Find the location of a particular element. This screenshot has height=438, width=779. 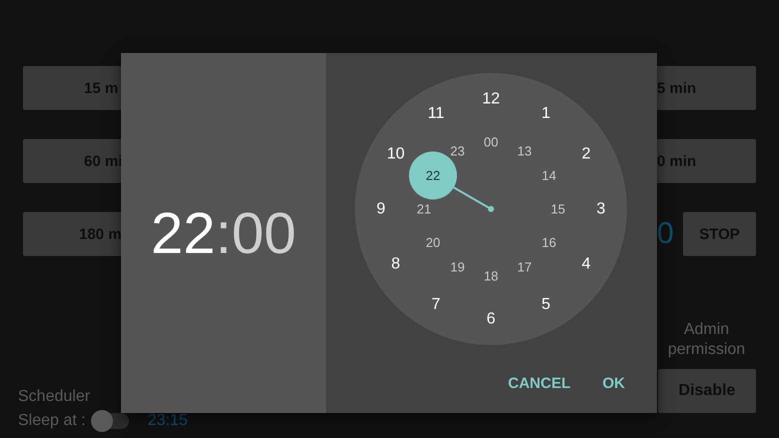

hour-number: 10 is located at coordinates (395, 154).